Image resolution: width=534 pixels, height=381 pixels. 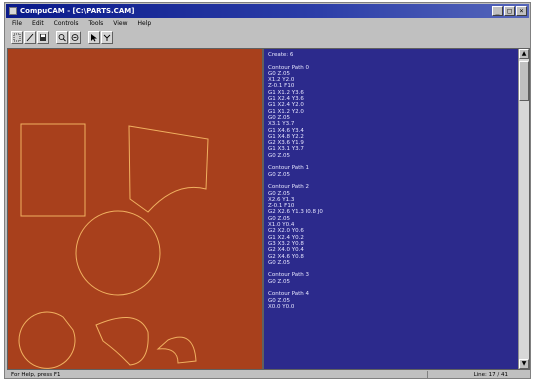 I want to click on select-tool-icon, so click(x=17, y=37).